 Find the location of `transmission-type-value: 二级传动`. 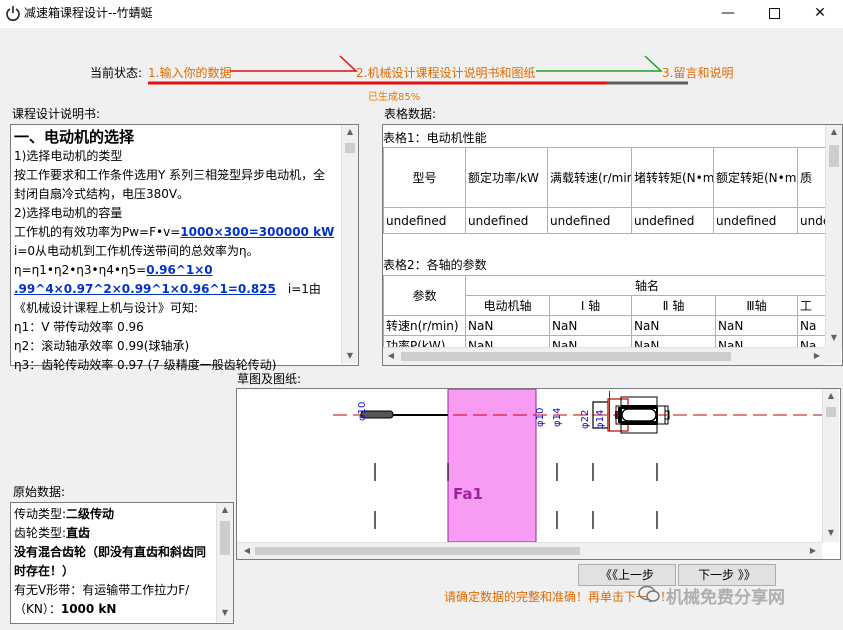

transmission-type-value: 二级传动 is located at coordinates (90, 514).